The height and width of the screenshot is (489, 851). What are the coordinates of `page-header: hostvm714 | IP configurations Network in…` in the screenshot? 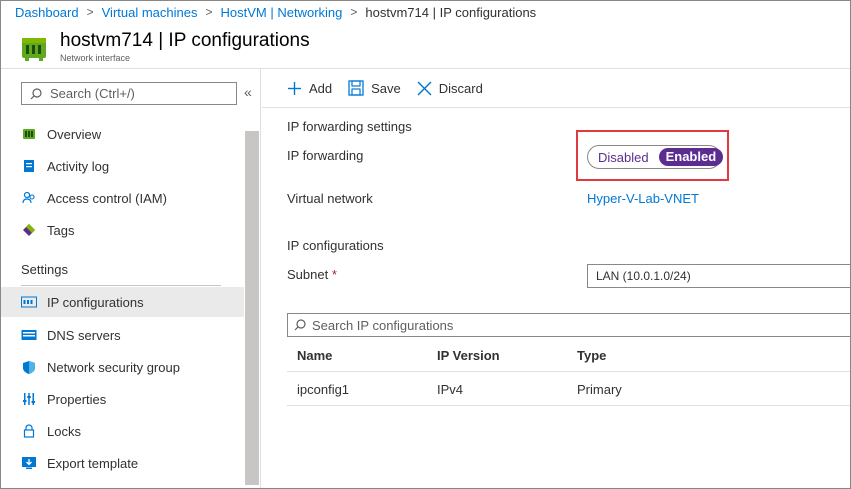 It's located at (165, 46).